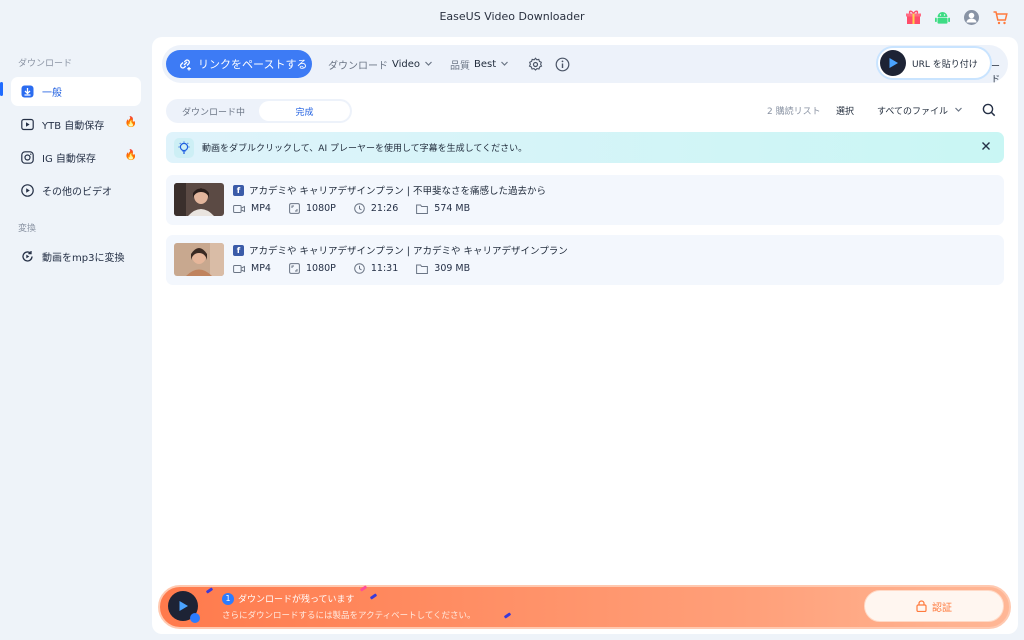  Describe the element at coordinates (184, 147) in the screenshot. I see `ai-bulb-icon` at that location.